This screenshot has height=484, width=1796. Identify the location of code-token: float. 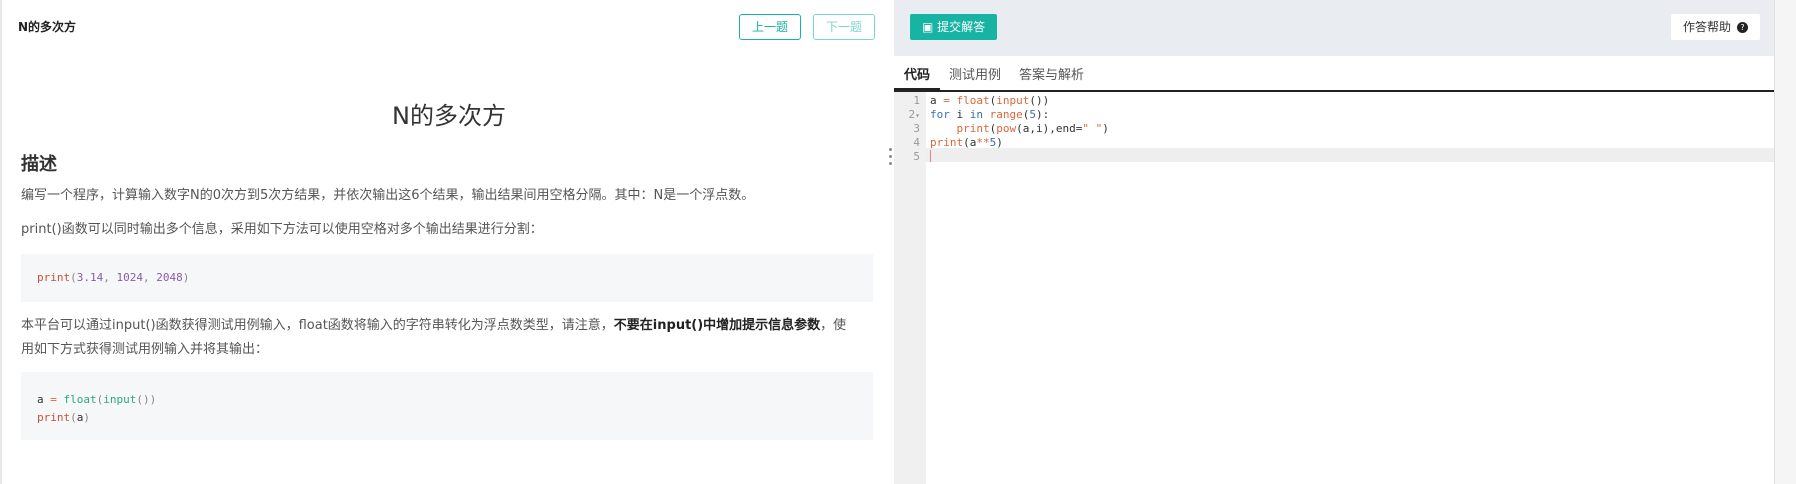
(80, 399).